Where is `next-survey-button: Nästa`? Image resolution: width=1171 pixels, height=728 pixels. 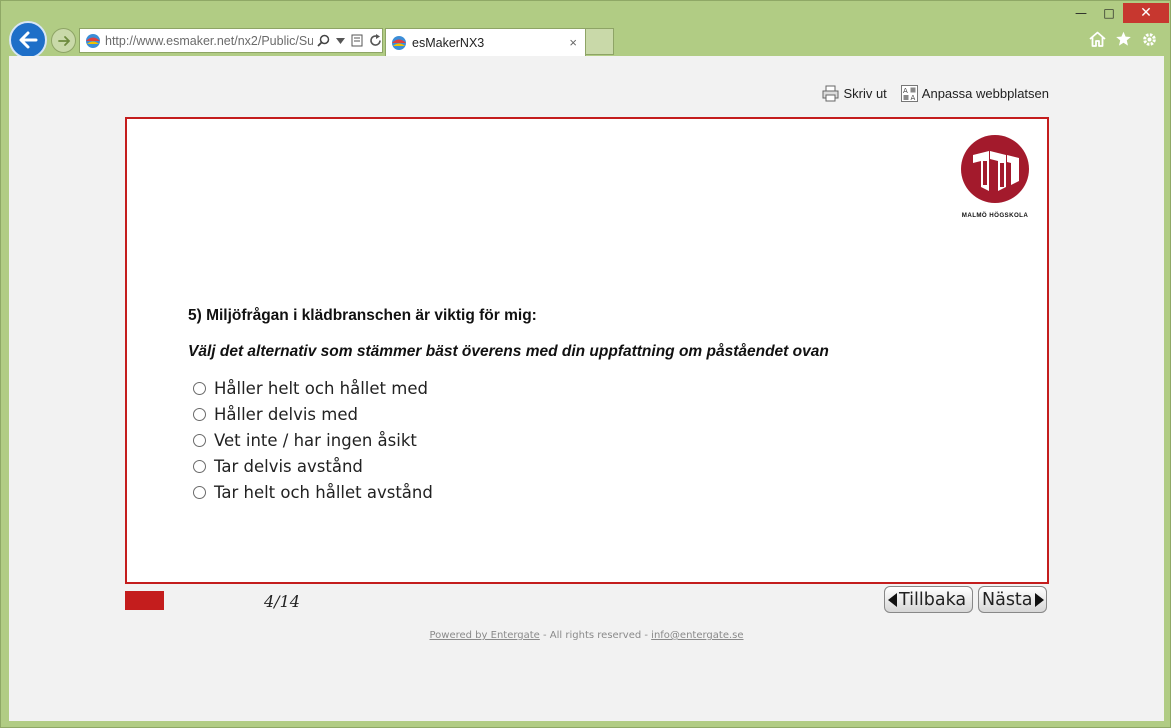 next-survey-button: Nästa is located at coordinates (1012, 599).